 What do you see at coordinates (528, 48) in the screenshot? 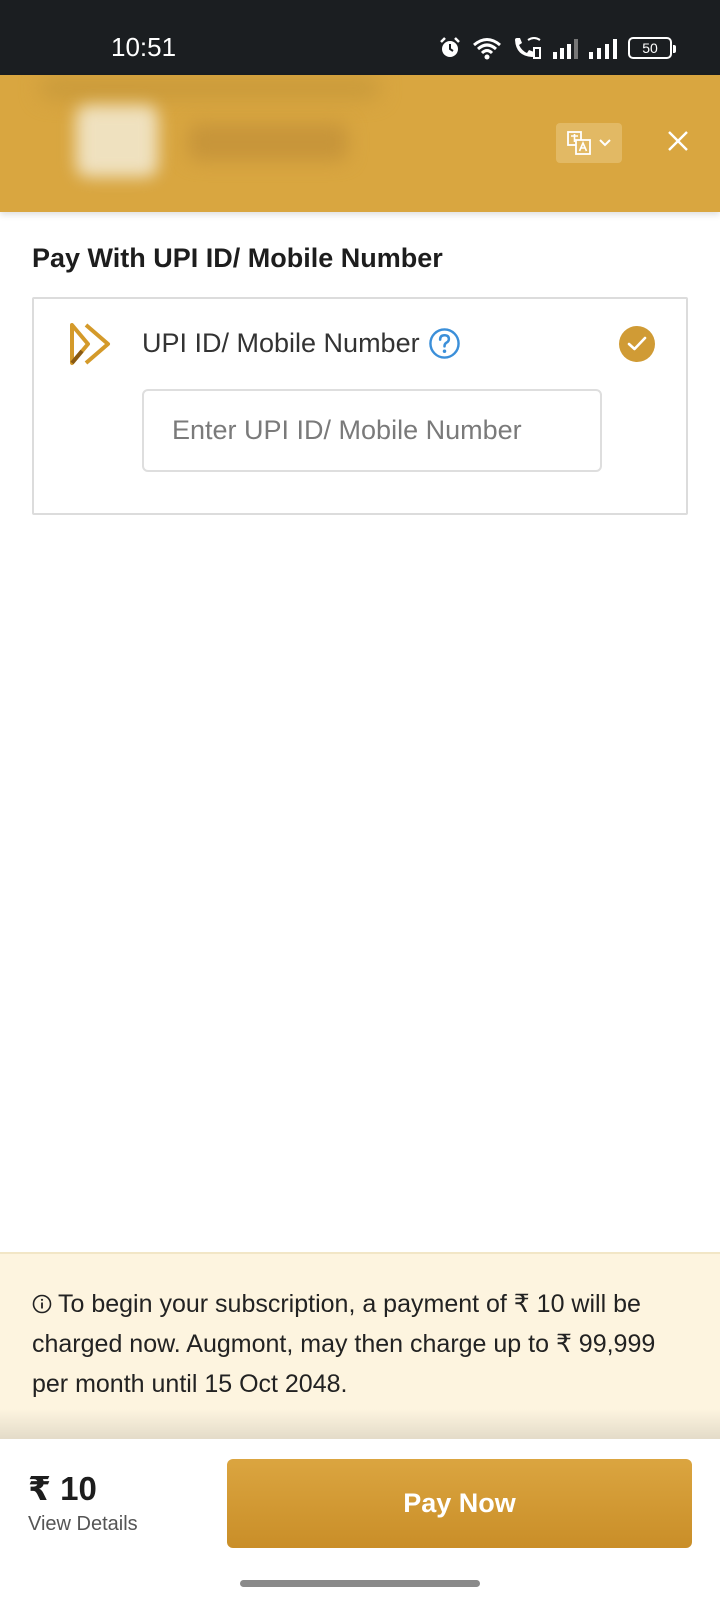
I see `wifi-call-icon` at bounding box center [528, 48].